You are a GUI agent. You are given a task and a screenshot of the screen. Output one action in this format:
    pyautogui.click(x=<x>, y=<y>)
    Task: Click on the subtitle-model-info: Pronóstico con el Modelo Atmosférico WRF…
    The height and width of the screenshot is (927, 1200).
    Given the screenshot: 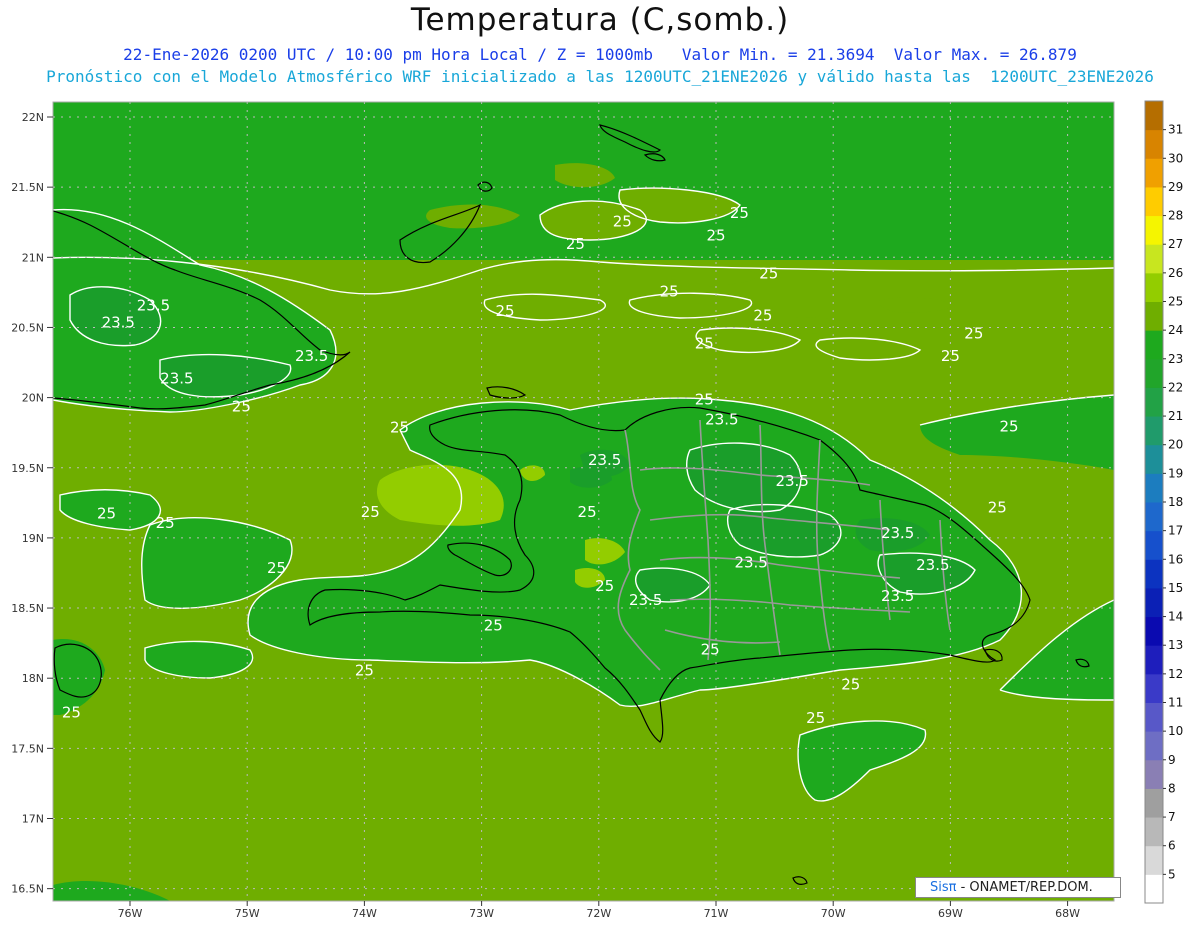 What is the action you would take?
    pyautogui.click(x=600, y=76)
    